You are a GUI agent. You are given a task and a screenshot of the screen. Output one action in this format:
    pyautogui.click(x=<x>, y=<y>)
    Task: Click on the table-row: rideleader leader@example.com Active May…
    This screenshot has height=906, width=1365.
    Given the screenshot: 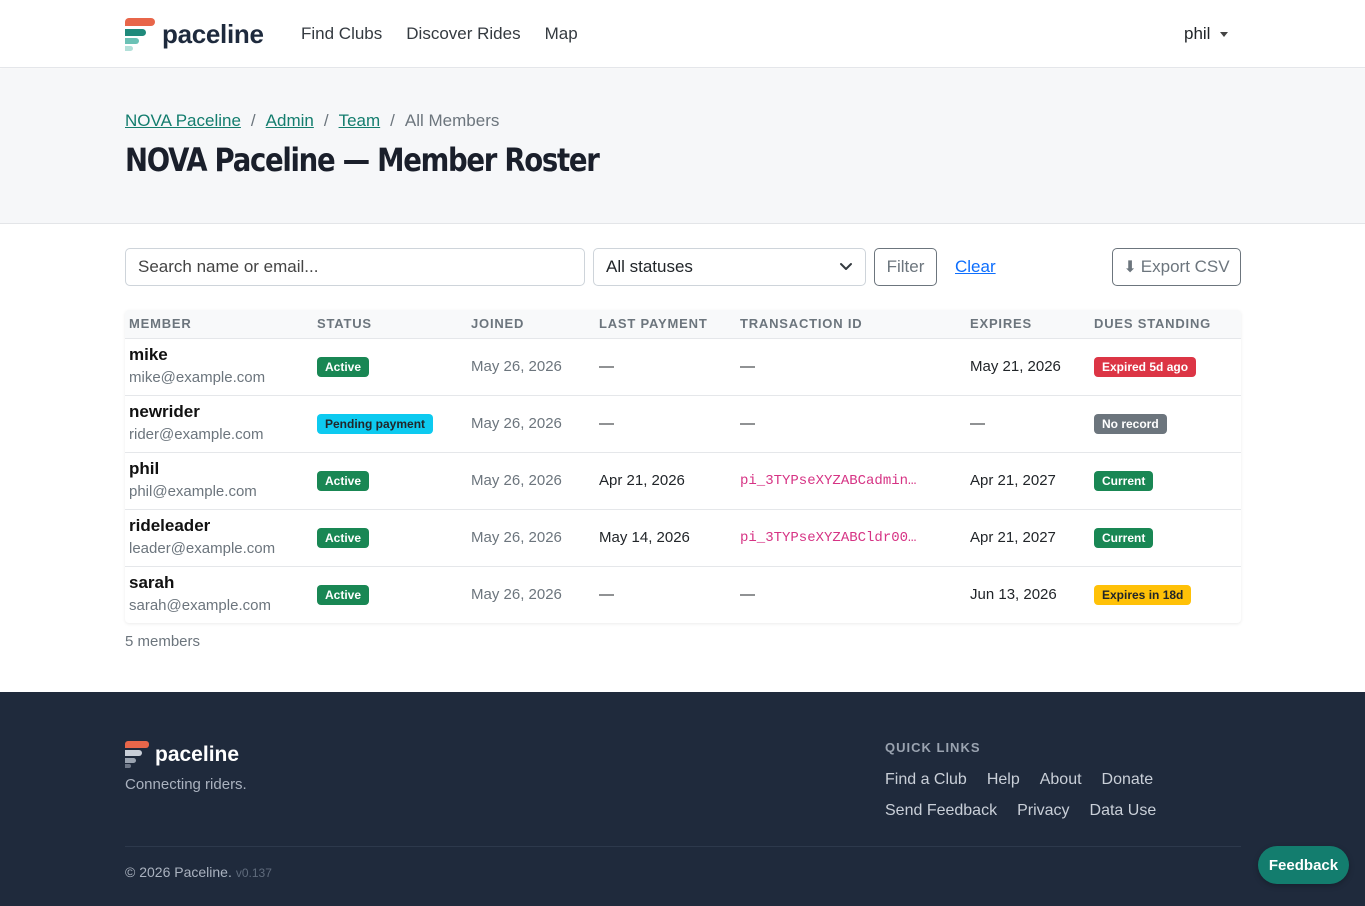 What is the action you would take?
    pyautogui.click(x=683, y=537)
    